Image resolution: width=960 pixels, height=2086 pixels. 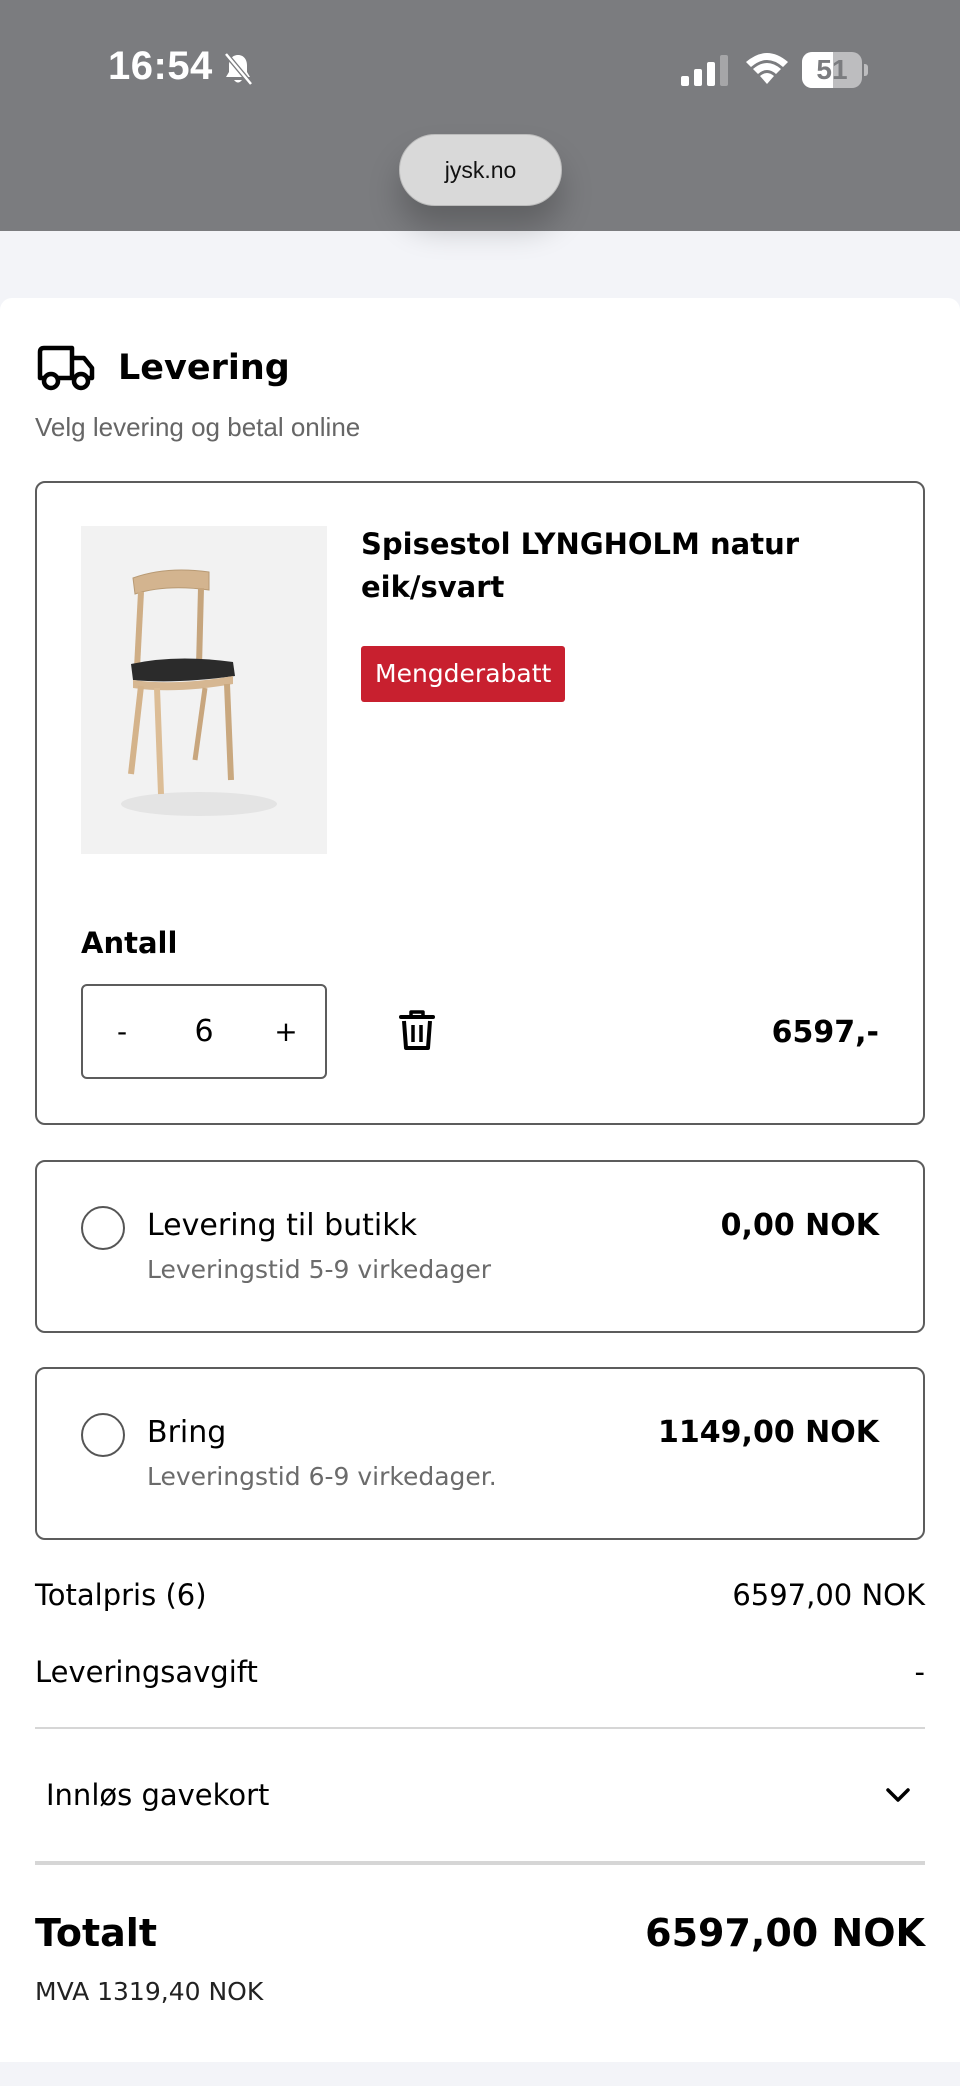 I want to click on grand-total-label: Totalt, so click(x=96, y=1933).